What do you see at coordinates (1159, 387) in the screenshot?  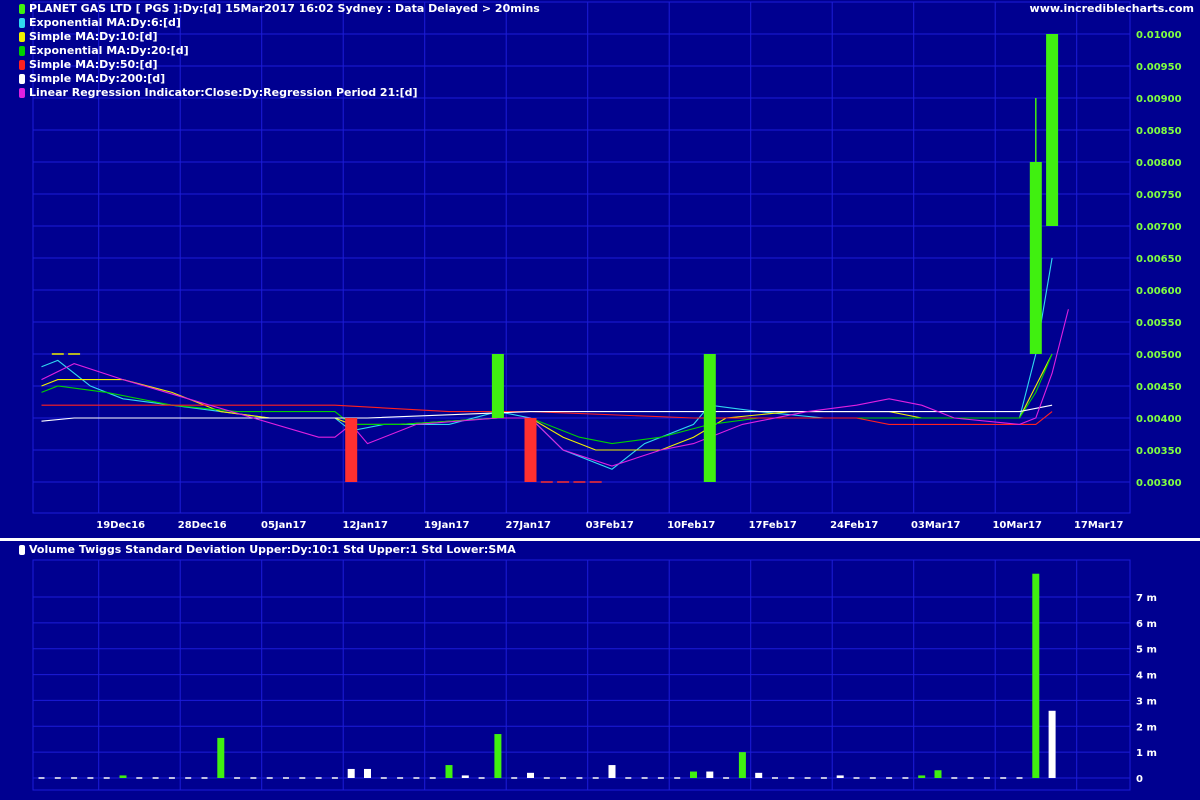 I see `y-tick-label: 0.00450` at bounding box center [1159, 387].